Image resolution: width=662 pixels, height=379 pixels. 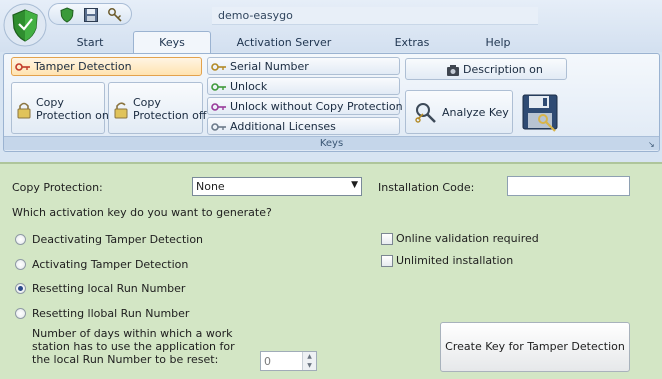 I want to click on unlimited-installation-checkbox, so click(x=387, y=261).